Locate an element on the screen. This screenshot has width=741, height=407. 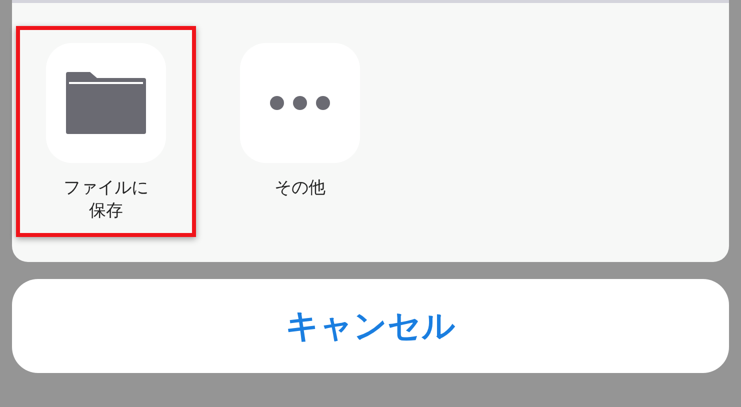
more-icon is located at coordinates (300, 103).